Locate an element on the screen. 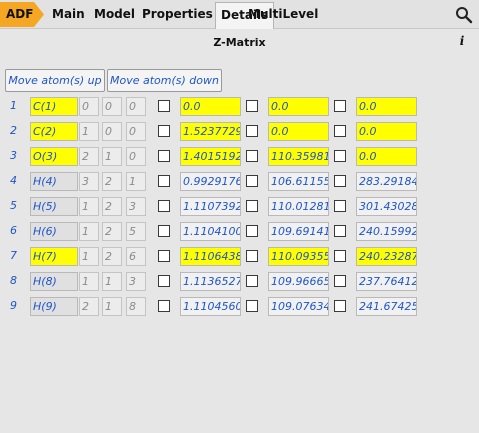  tab-properties: Properties is located at coordinates (177, 14).